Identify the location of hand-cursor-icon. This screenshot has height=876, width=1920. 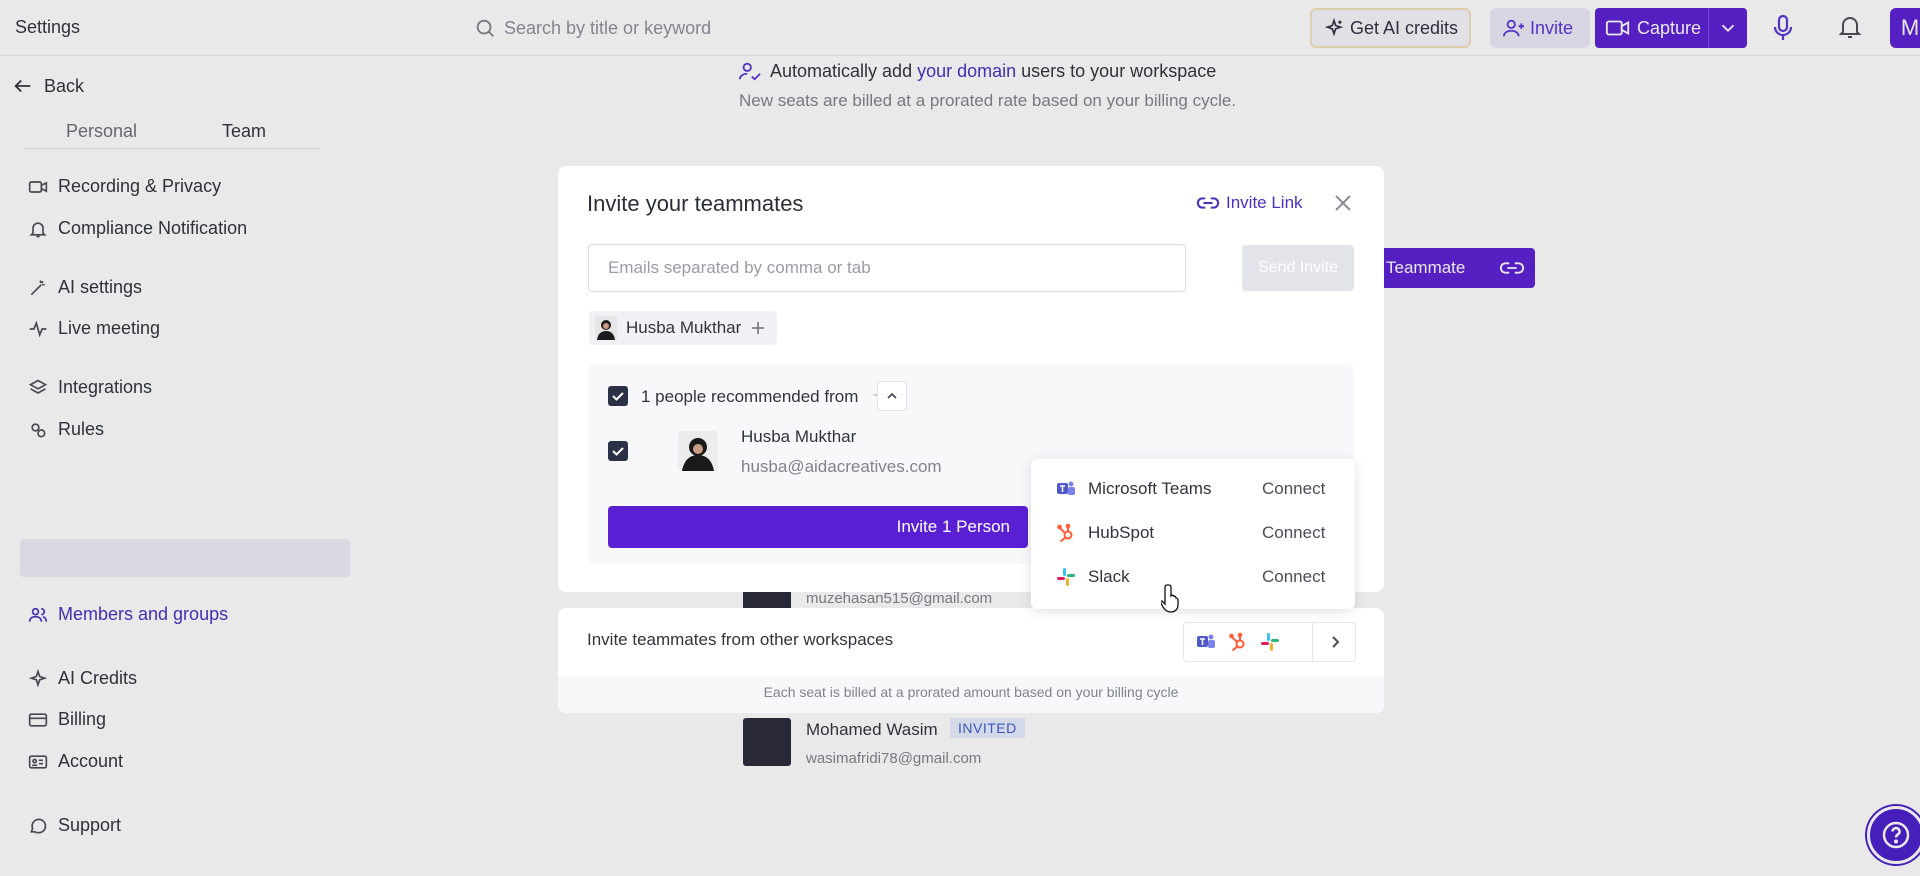
(1170, 598).